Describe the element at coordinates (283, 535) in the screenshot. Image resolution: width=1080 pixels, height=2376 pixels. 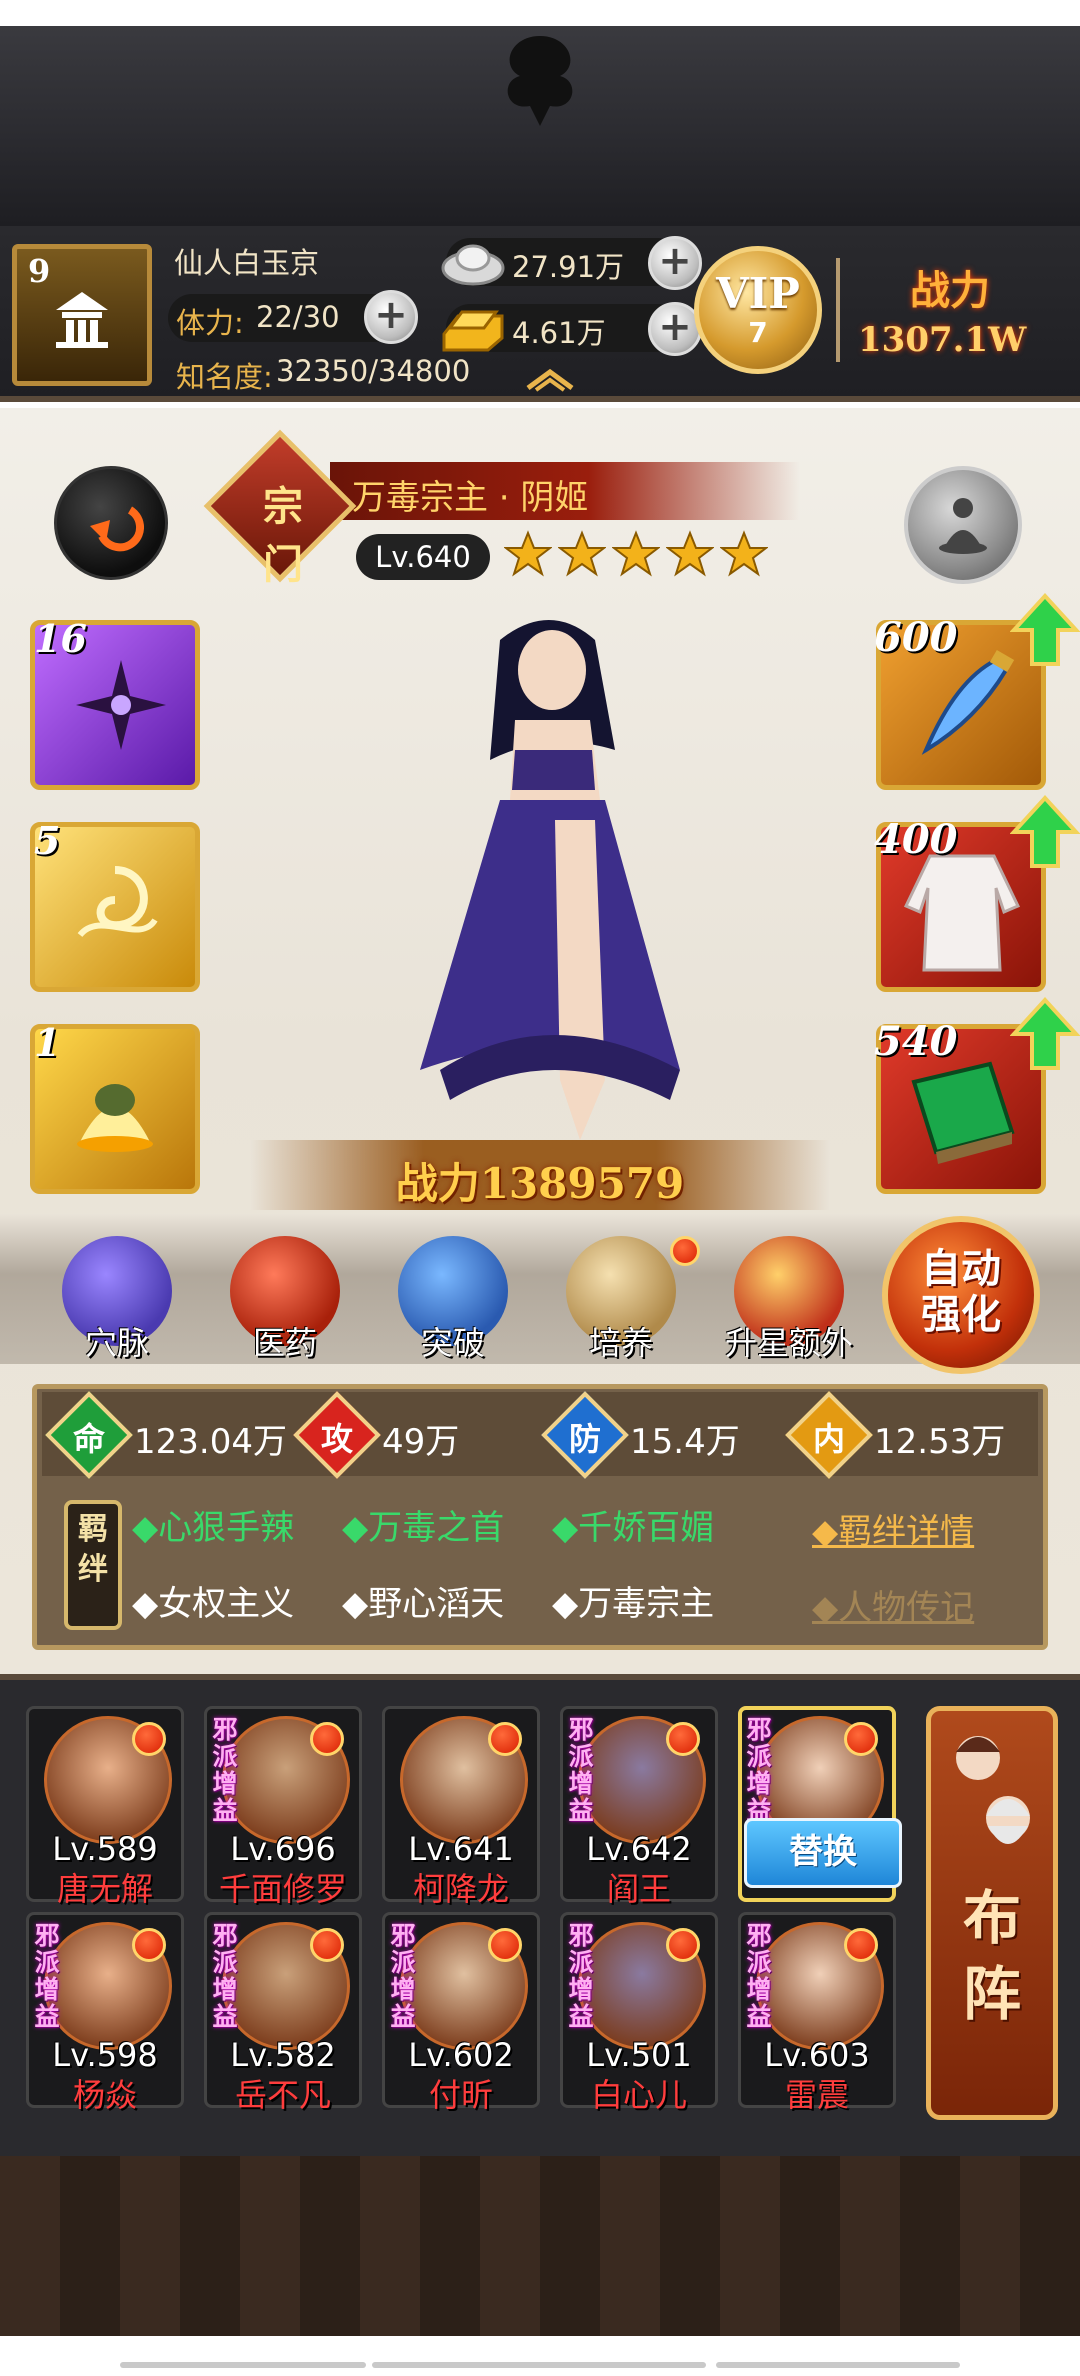
I see `sect-badge-text: 宗门` at that location.